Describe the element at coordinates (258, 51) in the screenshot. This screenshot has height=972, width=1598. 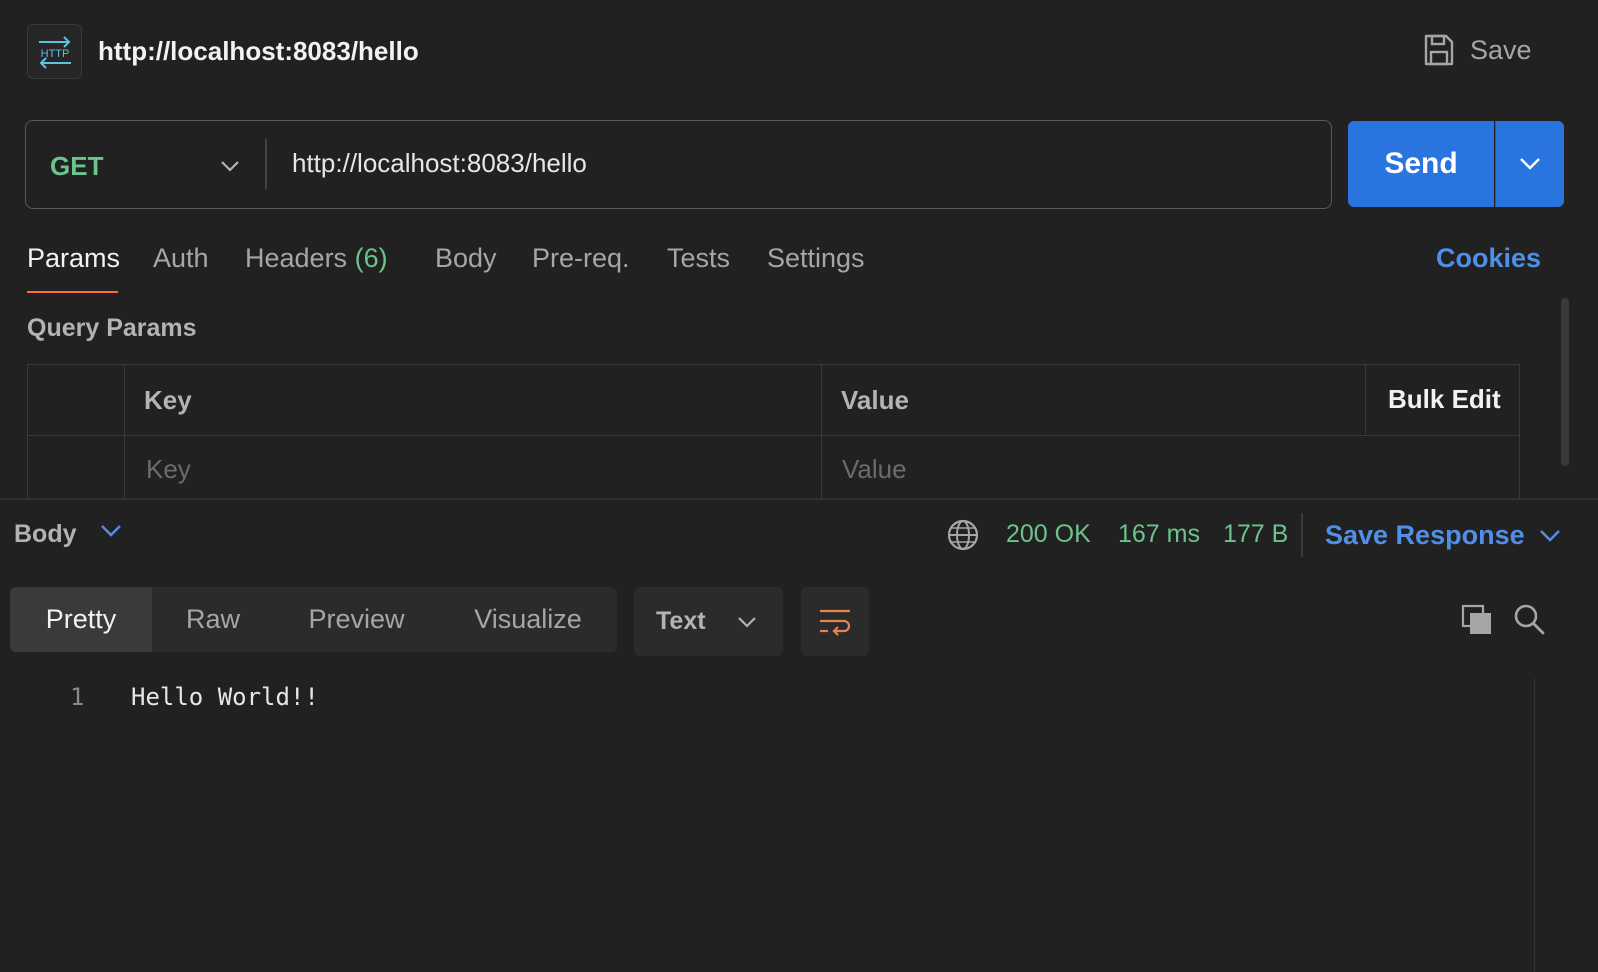
I see `request-title: http://localhost:8083/hello` at that location.